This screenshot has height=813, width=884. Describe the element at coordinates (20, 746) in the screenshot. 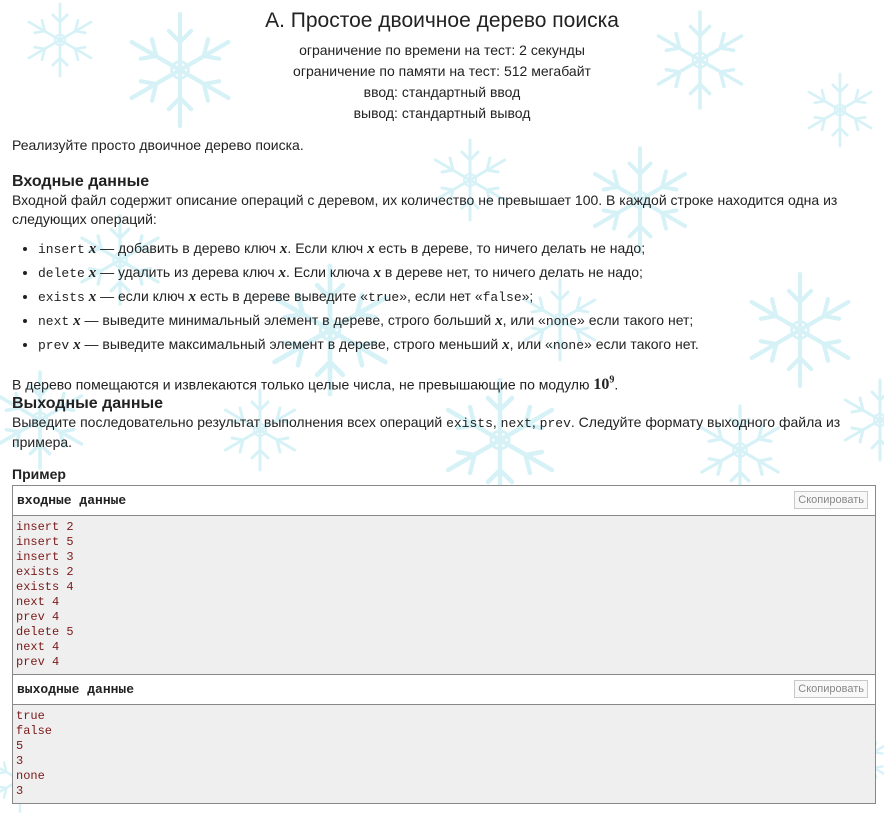

I see `output-line: 5` at that location.